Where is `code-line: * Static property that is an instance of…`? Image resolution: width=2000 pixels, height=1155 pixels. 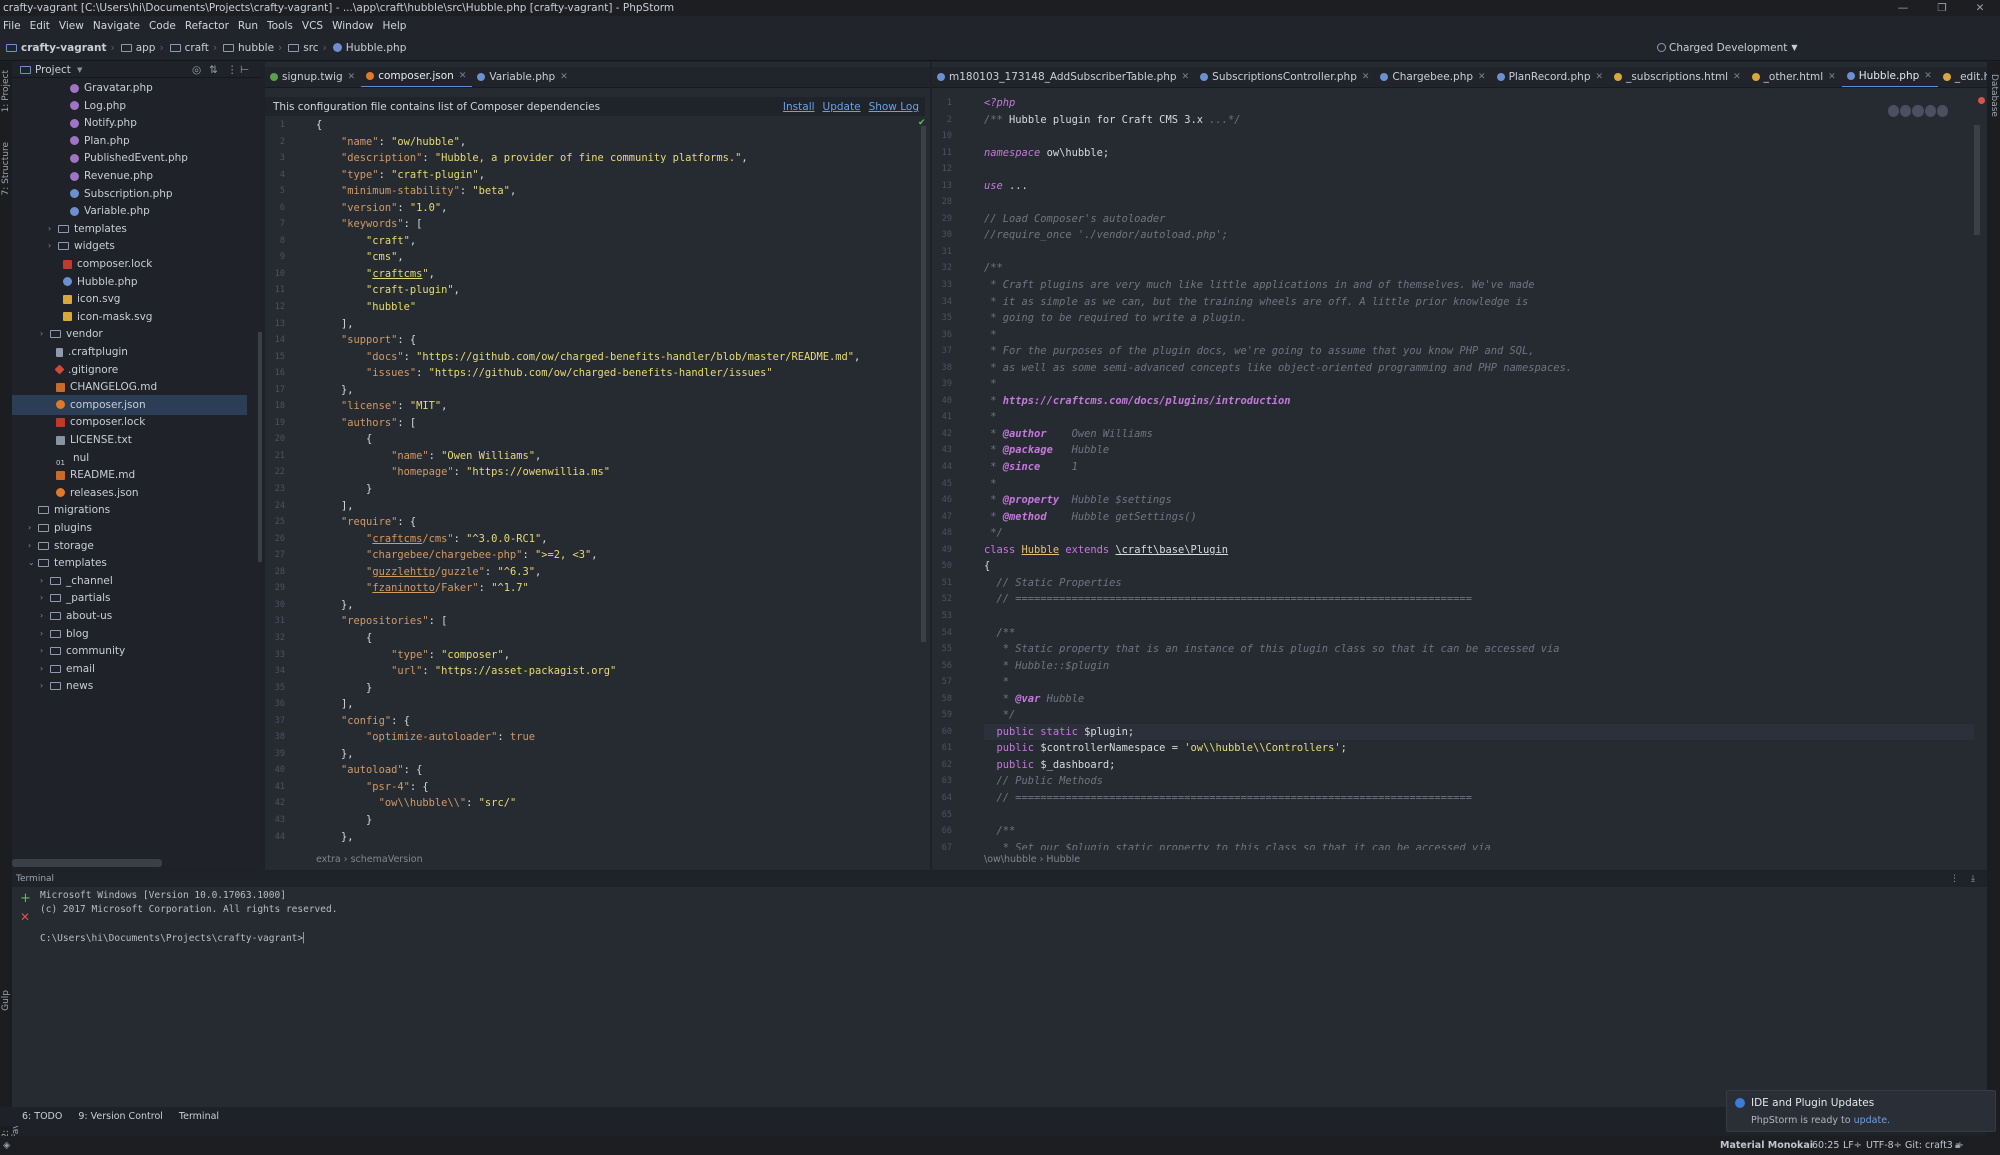 code-line: * Static property that is an instance of… is located at coordinates (1278, 649).